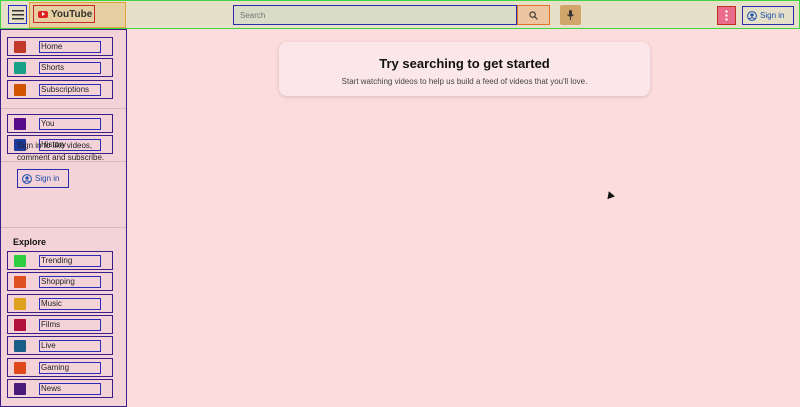 This screenshot has height=407, width=800. Describe the element at coordinates (70, 261) in the screenshot. I see `sidebar-item-label: Trending` at that location.